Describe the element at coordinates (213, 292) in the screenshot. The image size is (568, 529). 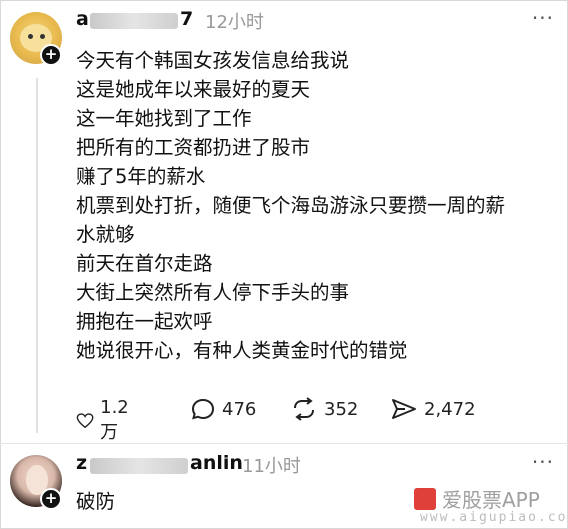
I see `post-line: 大街上突然所有人停下手头的事` at that location.